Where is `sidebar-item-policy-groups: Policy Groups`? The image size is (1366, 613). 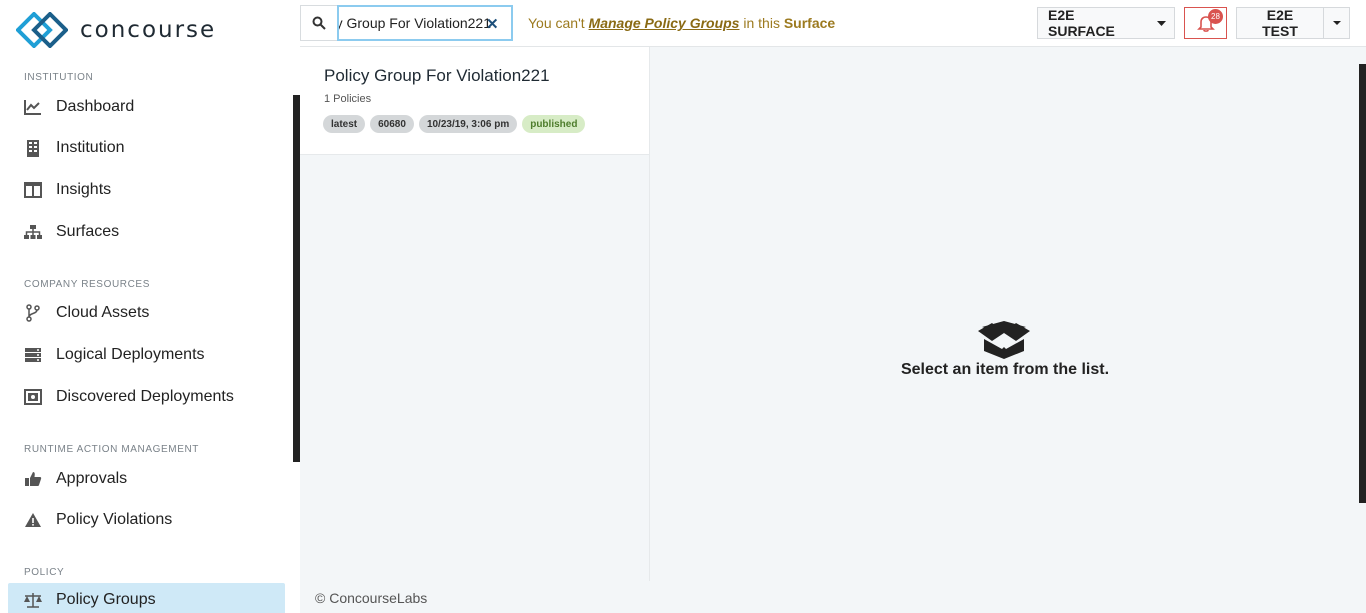
sidebar-item-policy-groups: Policy Groups is located at coordinates (146, 598).